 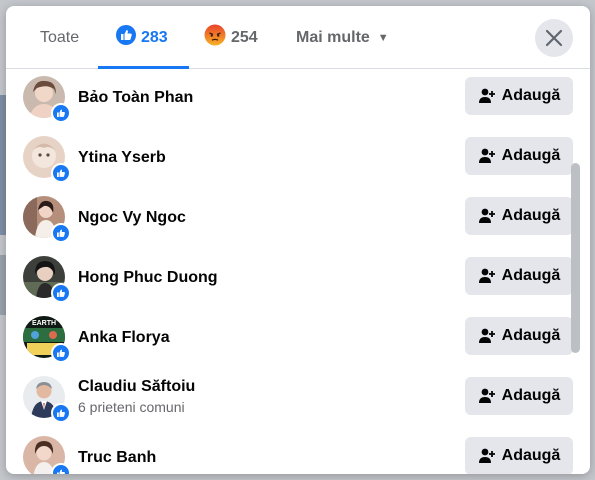 What do you see at coordinates (298, 450) in the screenshot?
I see `list-item: Truc Banh Adaugă` at bounding box center [298, 450].